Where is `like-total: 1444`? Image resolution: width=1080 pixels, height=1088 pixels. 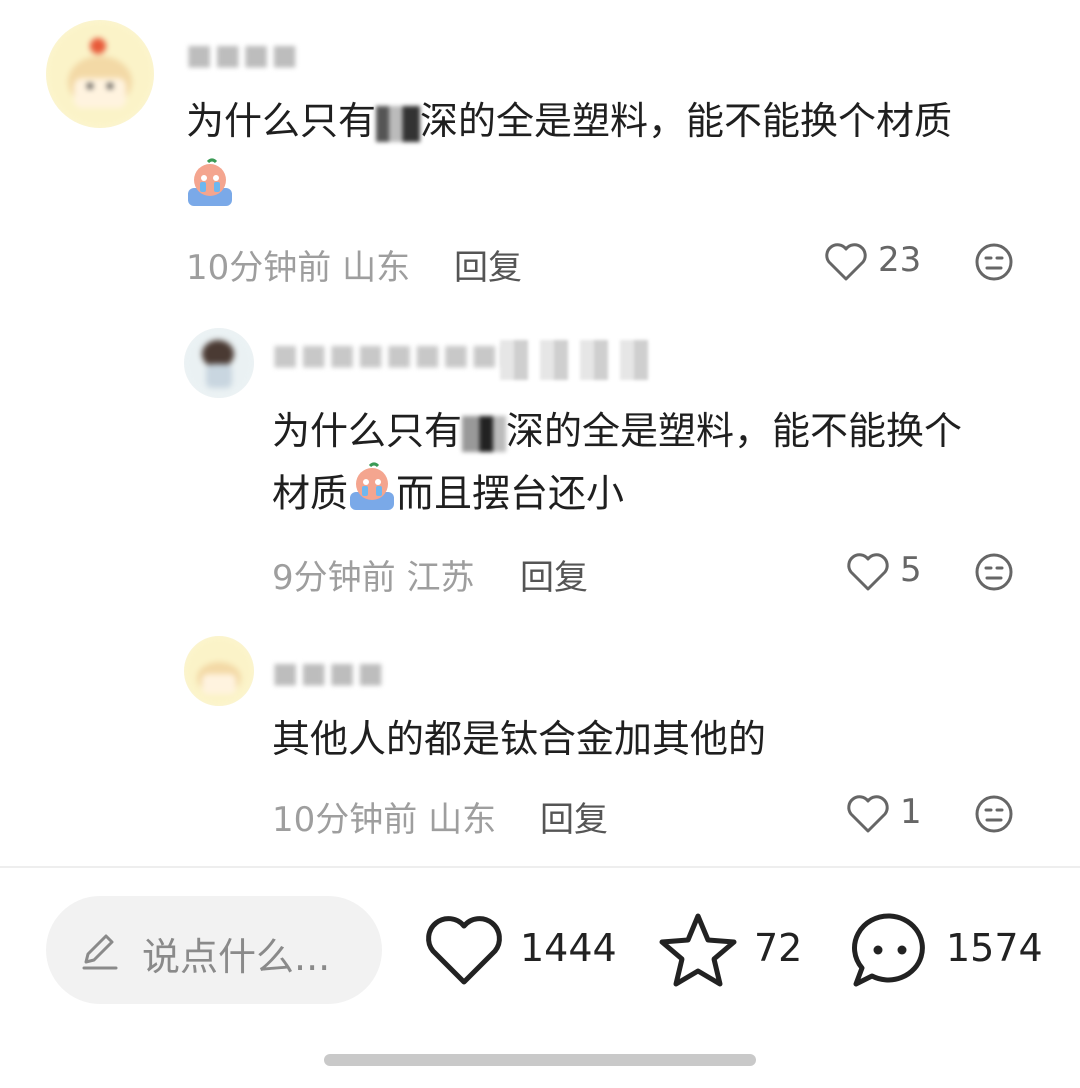 like-total: 1444 is located at coordinates (568, 948).